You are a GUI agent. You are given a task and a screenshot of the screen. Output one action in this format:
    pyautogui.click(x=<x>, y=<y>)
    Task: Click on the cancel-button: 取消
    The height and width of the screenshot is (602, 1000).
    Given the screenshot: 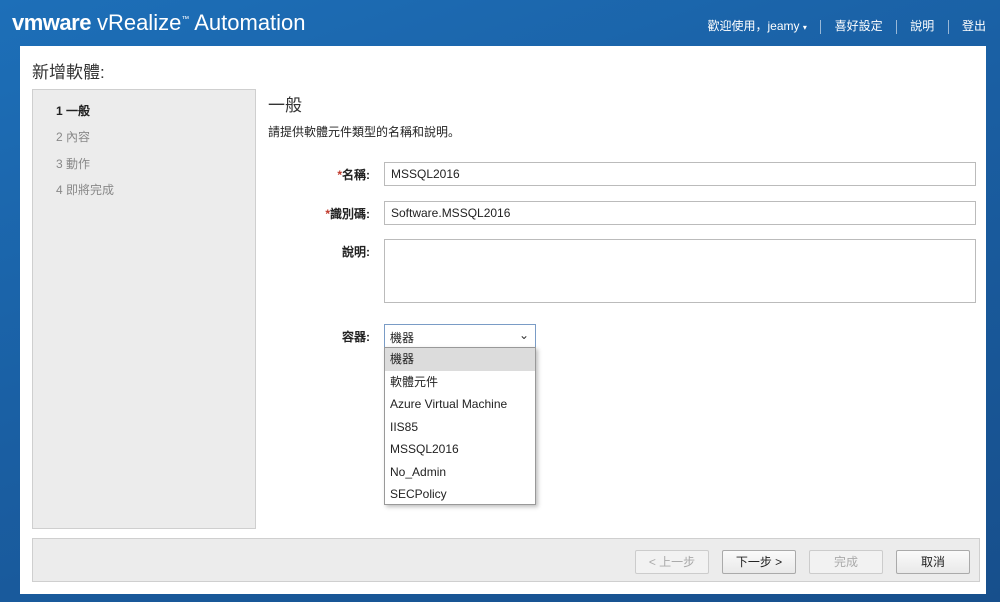 What is the action you would take?
    pyautogui.click(x=933, y=562)
    